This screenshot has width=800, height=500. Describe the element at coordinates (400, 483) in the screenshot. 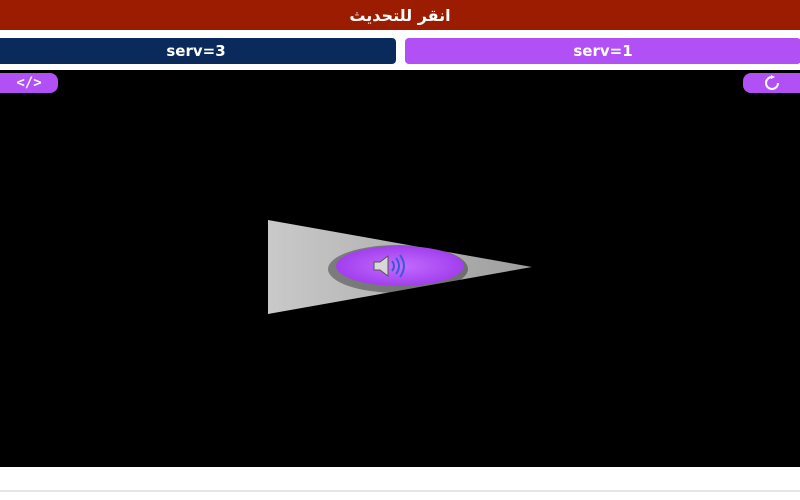

I see `bottom-area` at that location.